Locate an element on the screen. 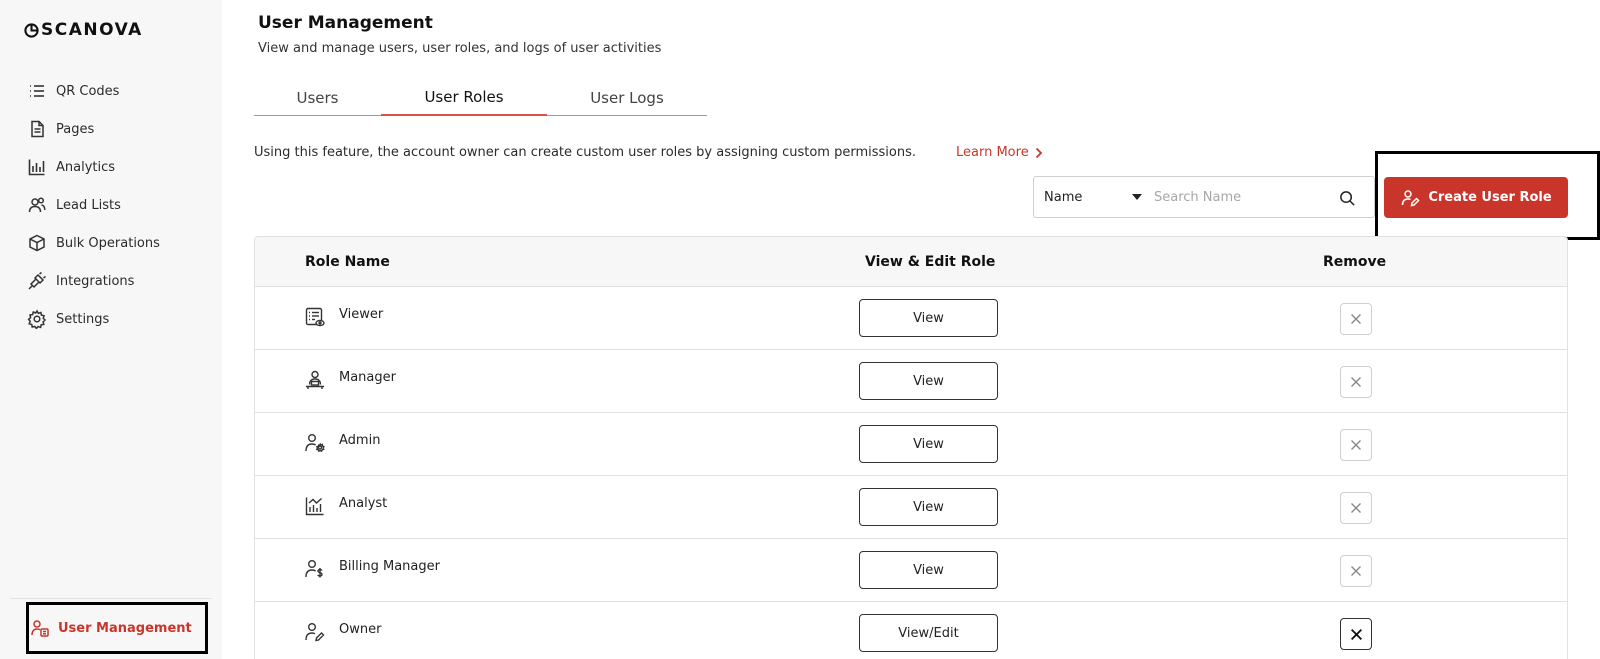 The height and width of the screenshot is (659, 1600). logo-text: SCANOVA is located at coordinates (92, 30).